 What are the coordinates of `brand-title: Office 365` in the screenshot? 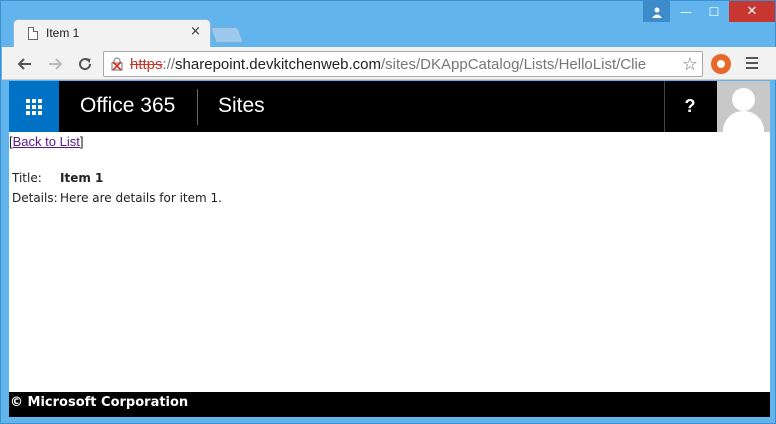 It's located at (127, 106).